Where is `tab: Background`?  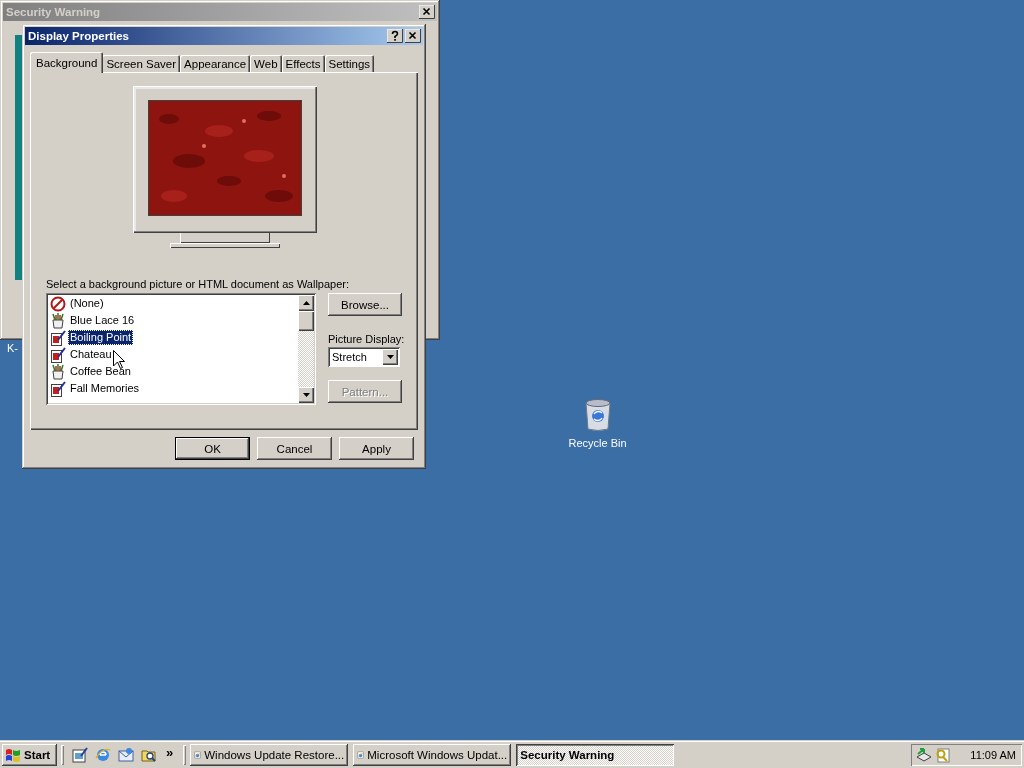 tab: Background is located at coordinates (67, 62).